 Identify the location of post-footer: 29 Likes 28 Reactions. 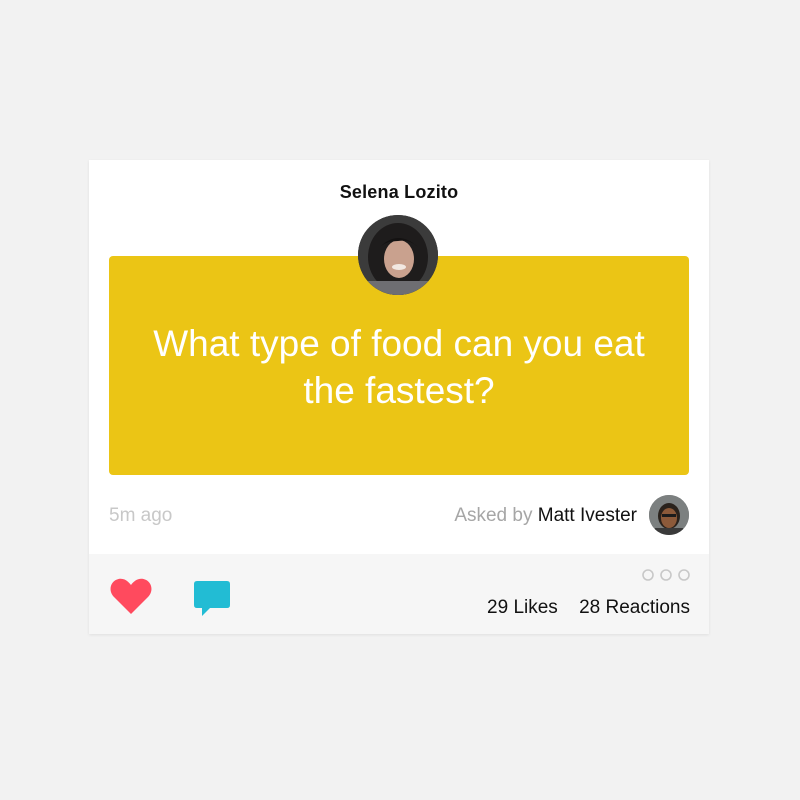
(399, 594).